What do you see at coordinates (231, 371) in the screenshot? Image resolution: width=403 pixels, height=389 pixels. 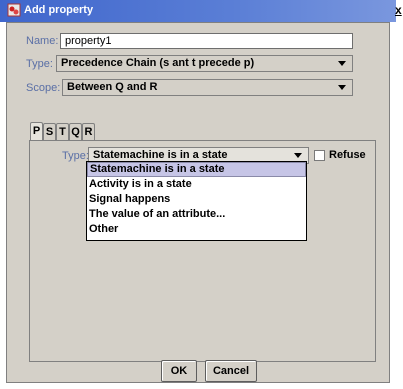 I see `cancel-button: Cancel` at bounding box center [231, 371].